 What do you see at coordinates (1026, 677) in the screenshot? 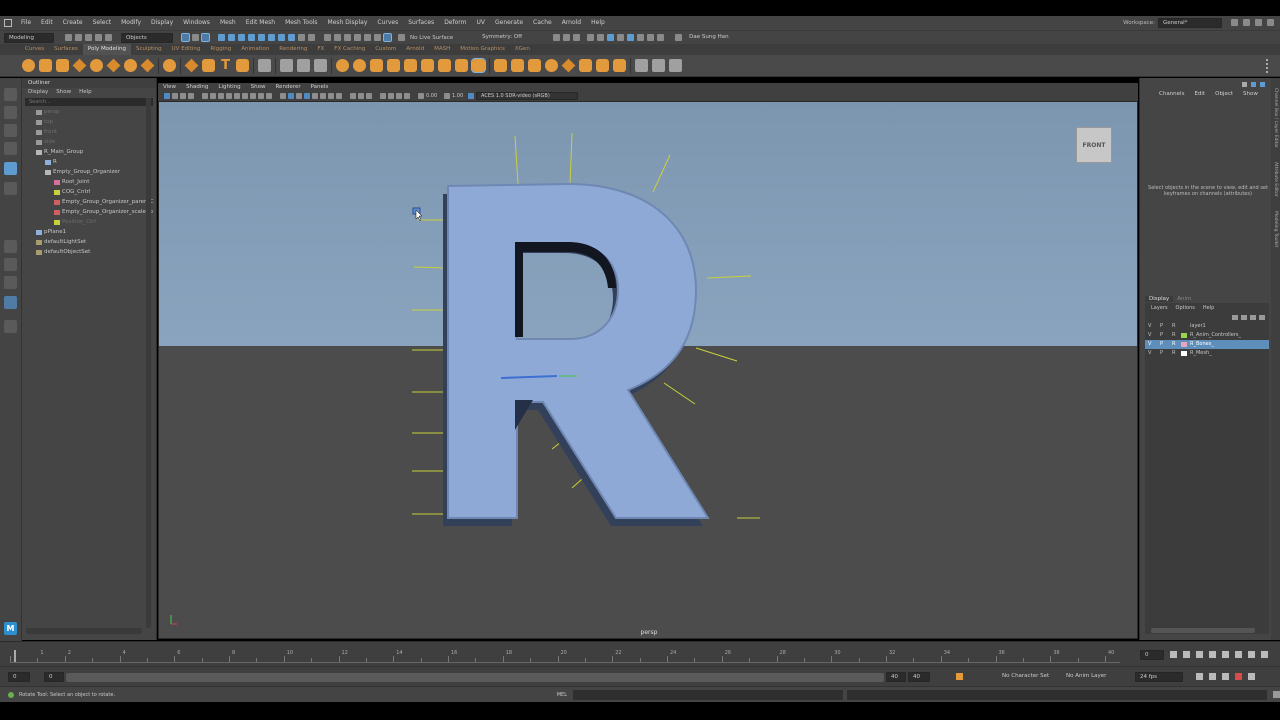
I see `character-set-dropdown: No Character Set` at bounding box center [1026, 677].